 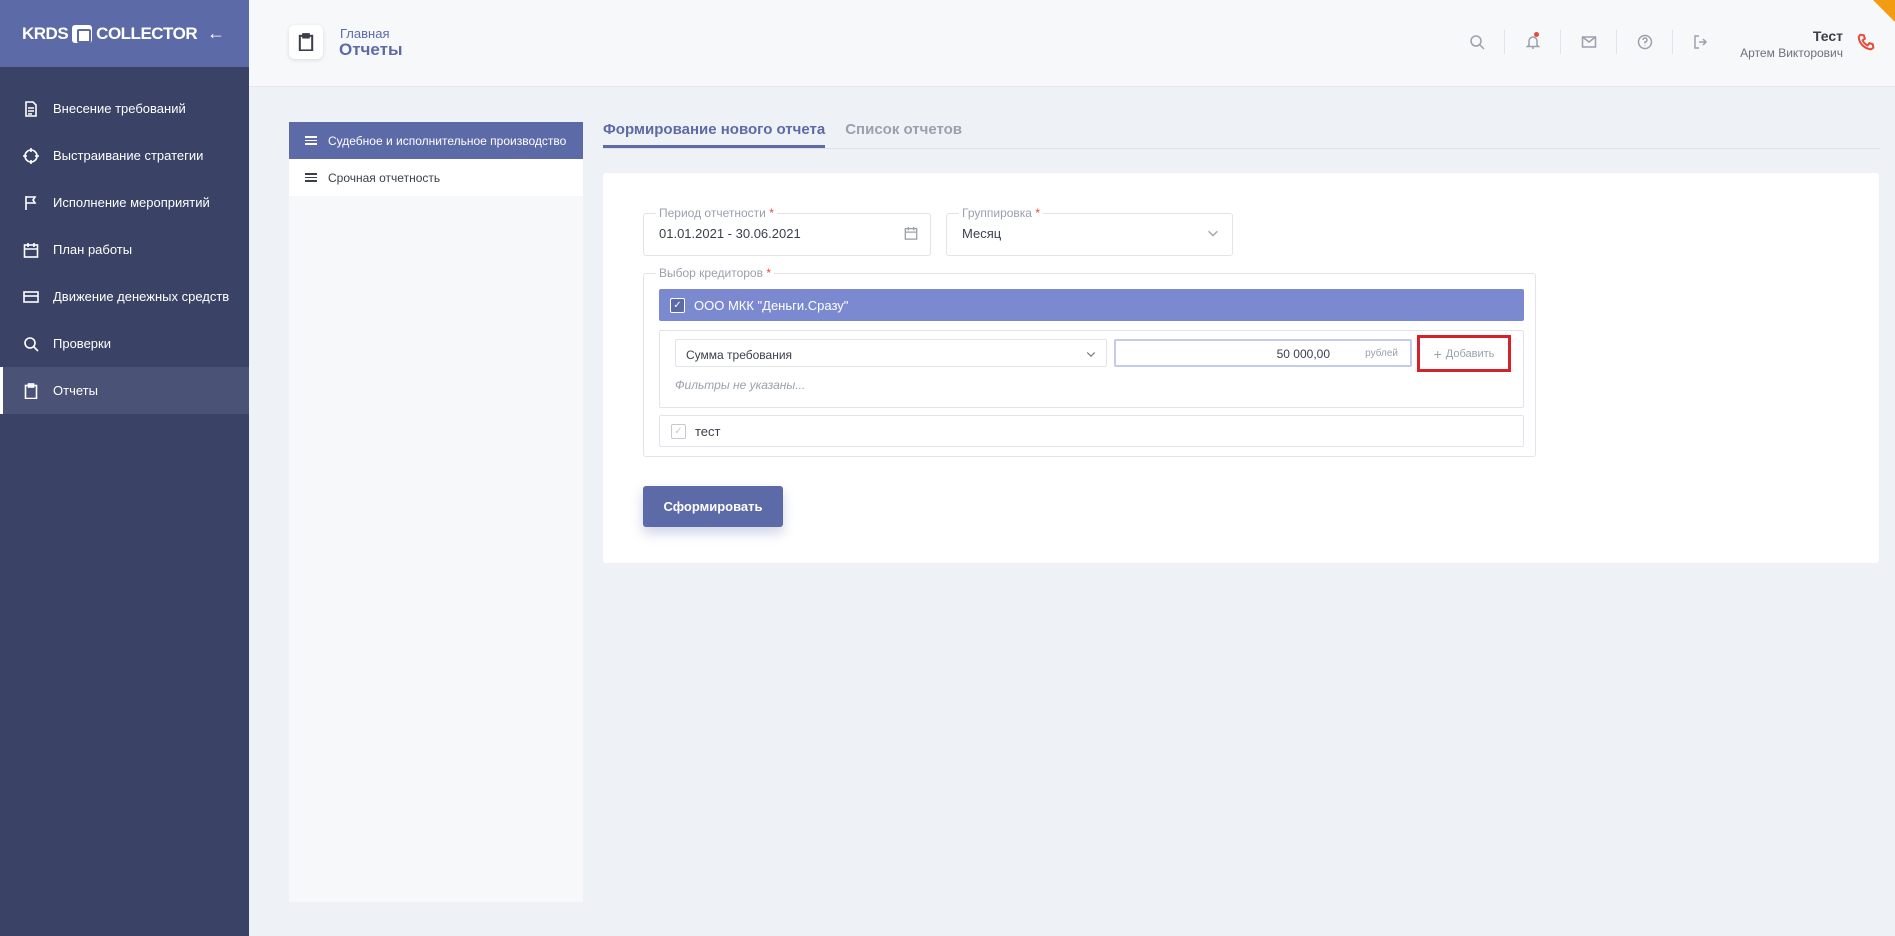 What do you see at coordinates (1470, 353) in the screenshot?
I see `add-filter-label: Добавить` at bounding box center [1470, 353].